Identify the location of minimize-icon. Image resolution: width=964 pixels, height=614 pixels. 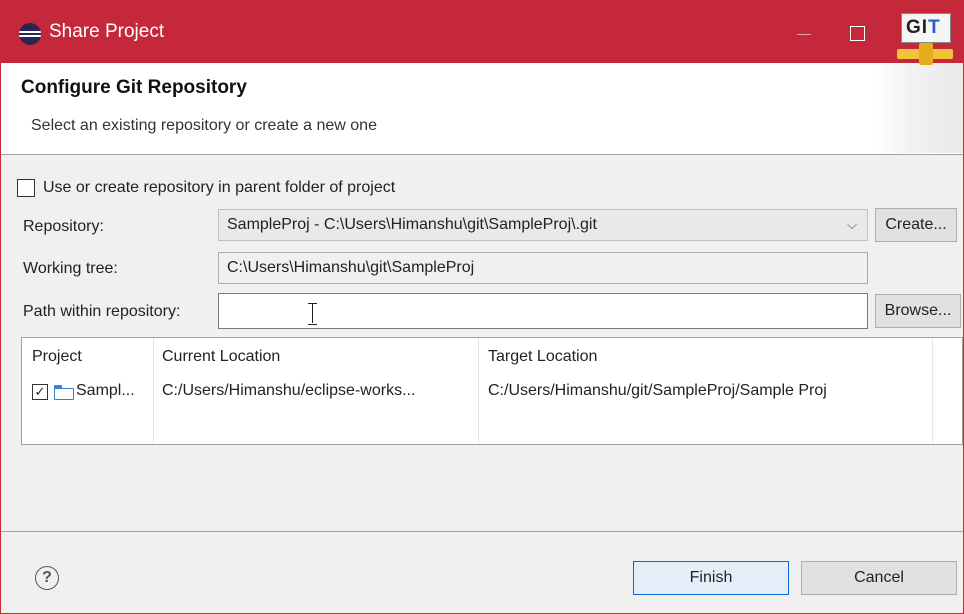
(804, 34).